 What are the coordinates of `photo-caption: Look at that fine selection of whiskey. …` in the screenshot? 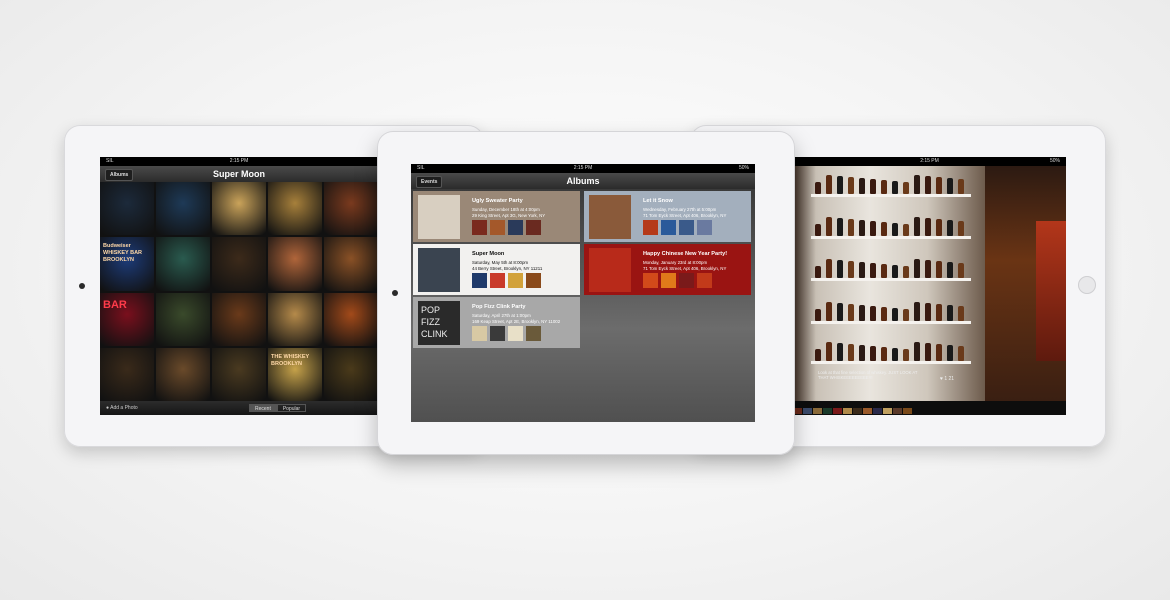 It's located at (868, 375).